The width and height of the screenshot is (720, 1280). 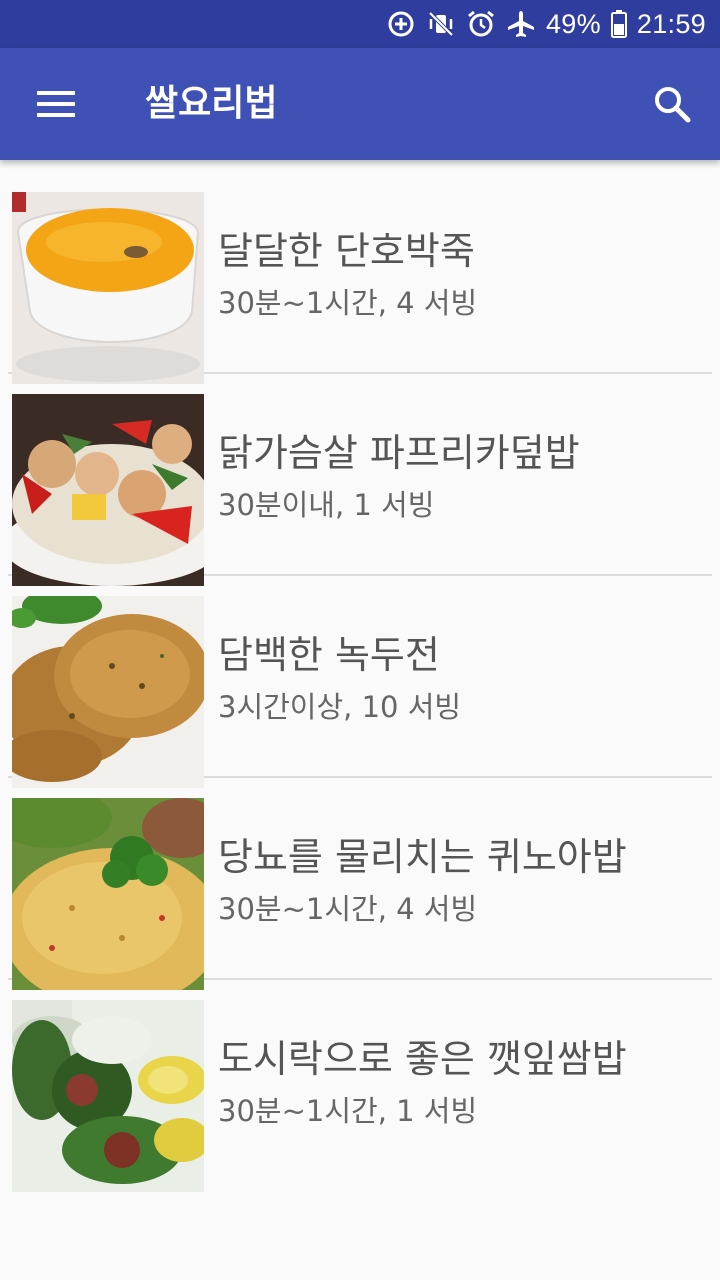 What do you see at coordinates (108, 288) in the screenshot?
I see `pumpkin-porridge-photo` at bounding box center [108, 288].